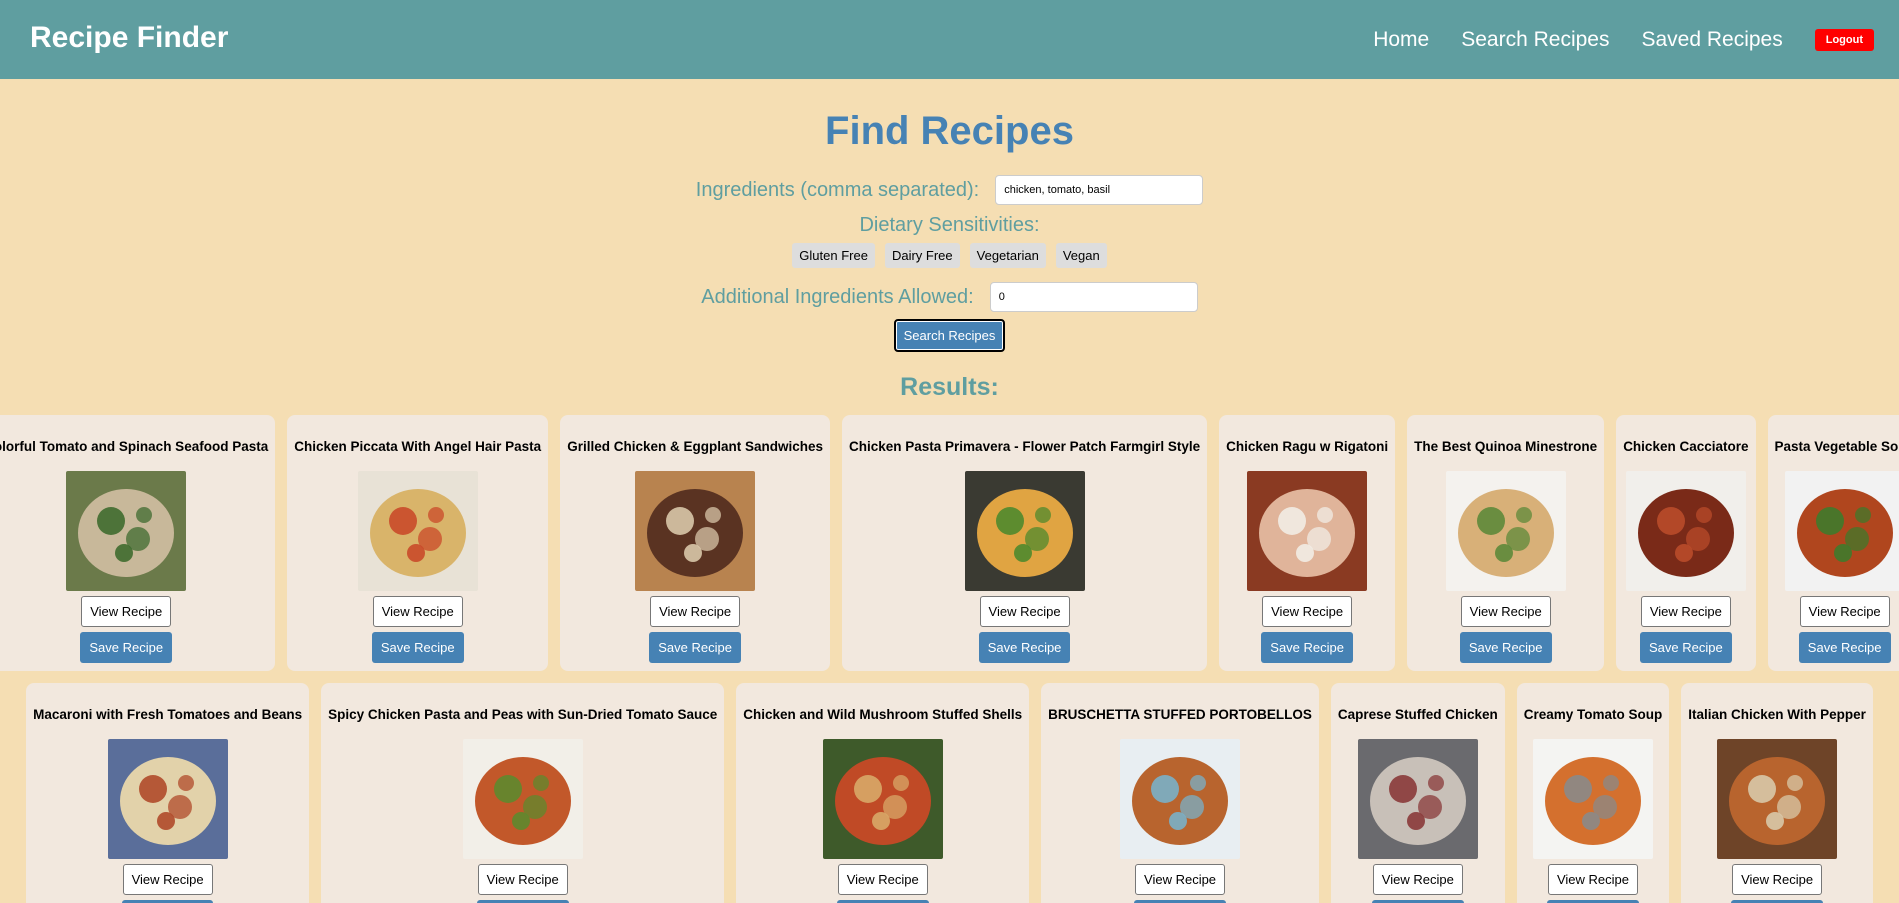 Image resolution: width=1899 pixels, height=903 pixels. I want to click on recipe-title: Grilled Chicken & Eggplant Sandwiches, so click(695, 446).